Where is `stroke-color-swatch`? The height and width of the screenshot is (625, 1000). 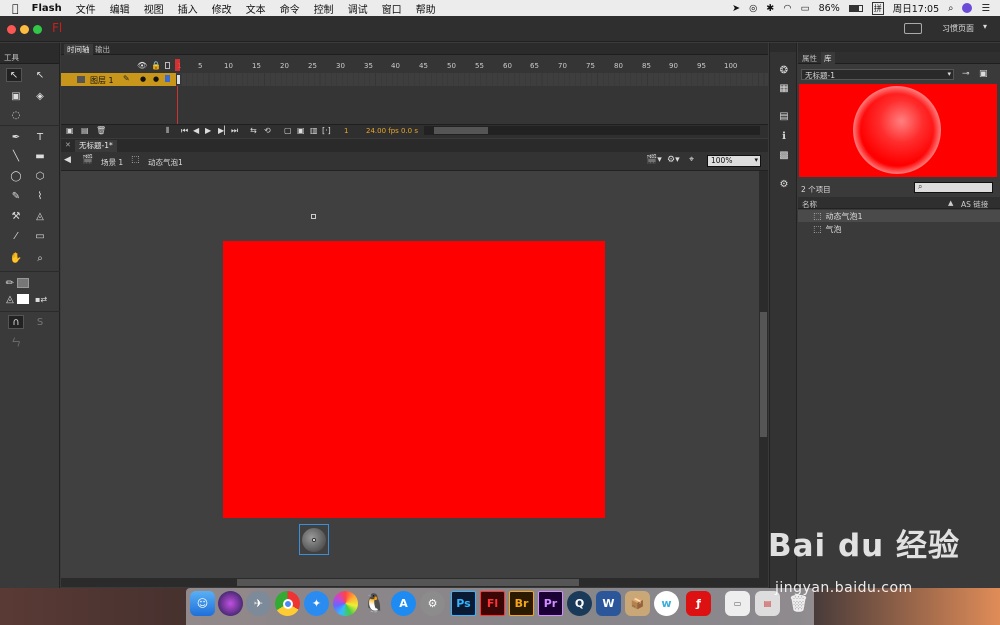
stroke-color-swatch is located at coordinates (23, 283).